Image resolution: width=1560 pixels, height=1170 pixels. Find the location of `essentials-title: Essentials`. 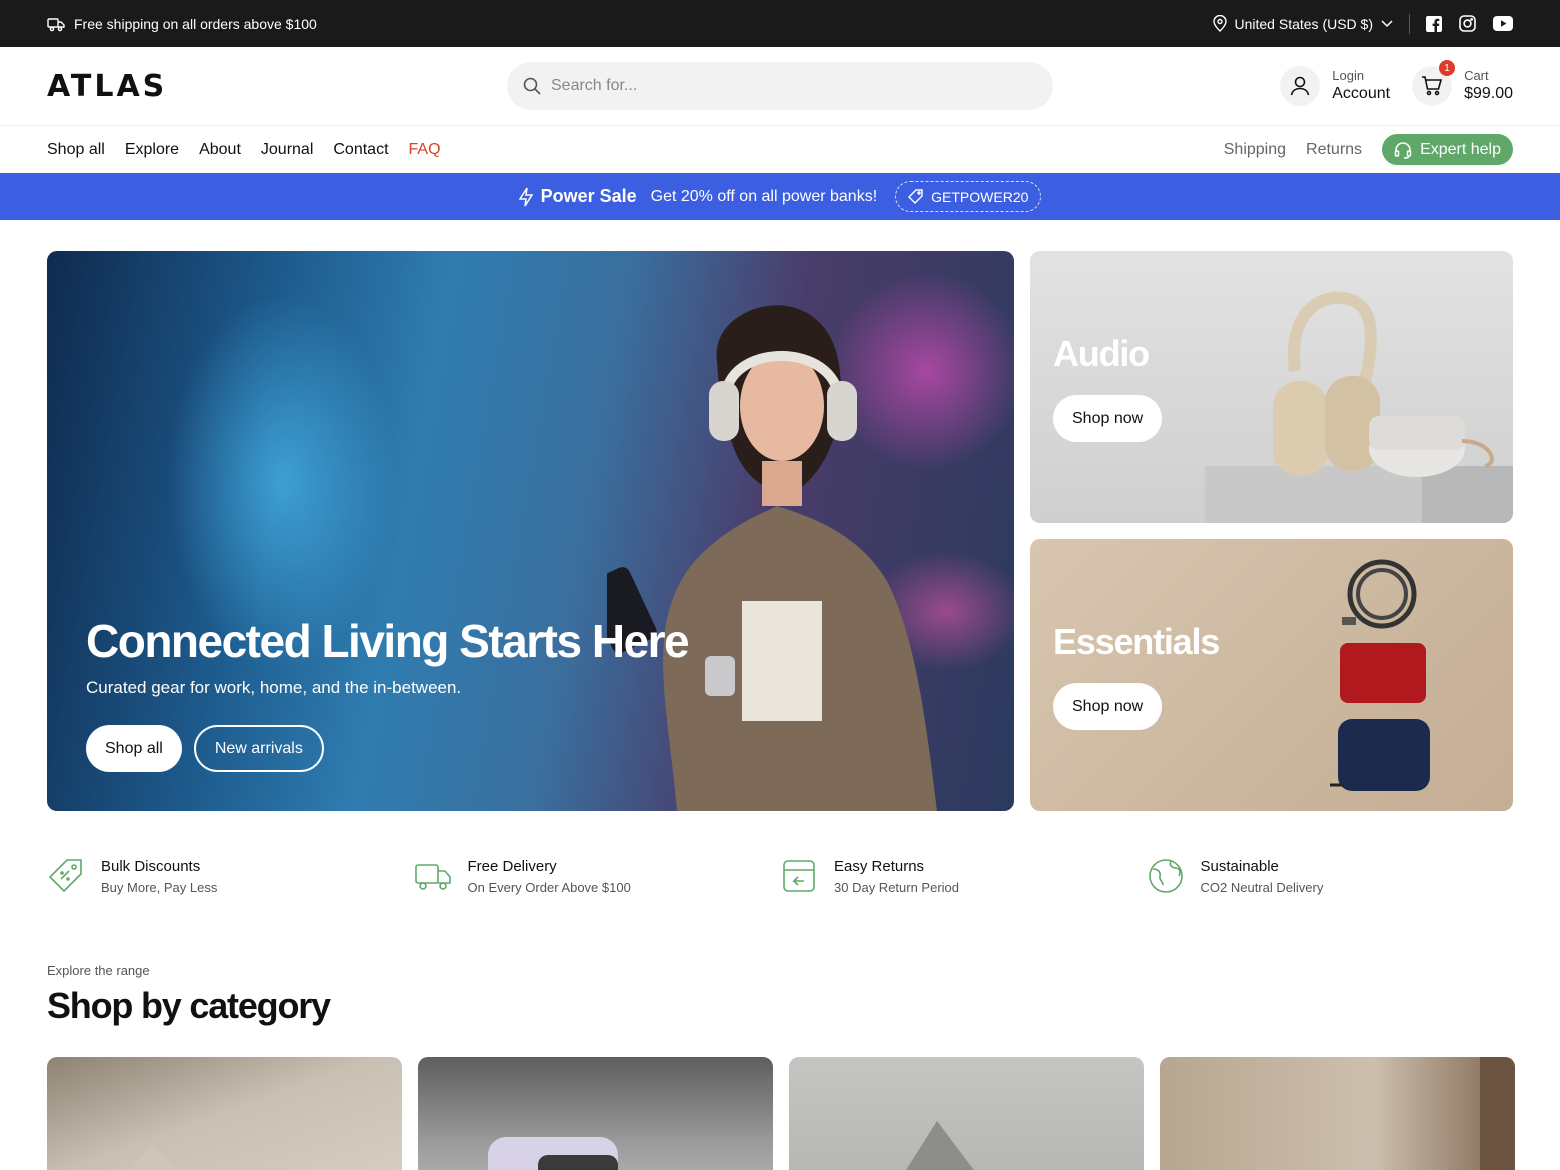

essentials-title: Essentials is located at coordinates (1136, 641).